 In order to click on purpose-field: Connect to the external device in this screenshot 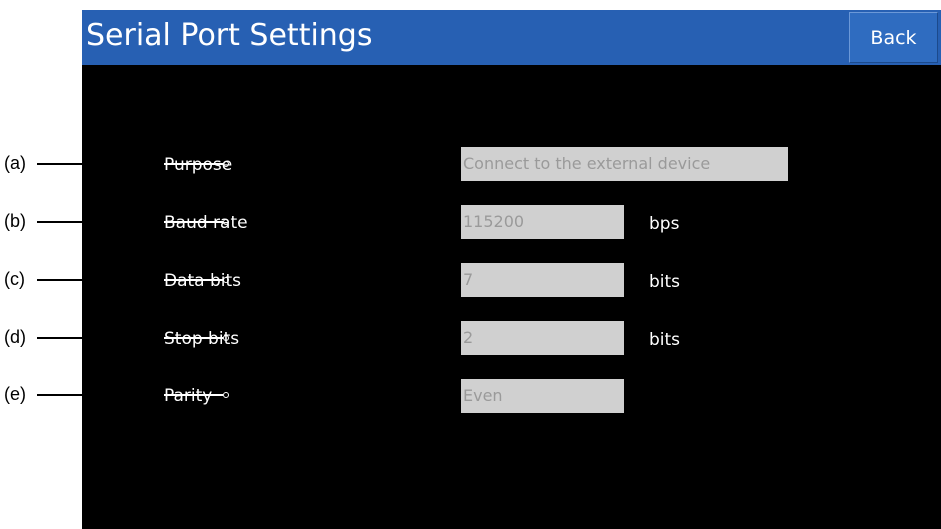, I will do `click(624, 164)`.